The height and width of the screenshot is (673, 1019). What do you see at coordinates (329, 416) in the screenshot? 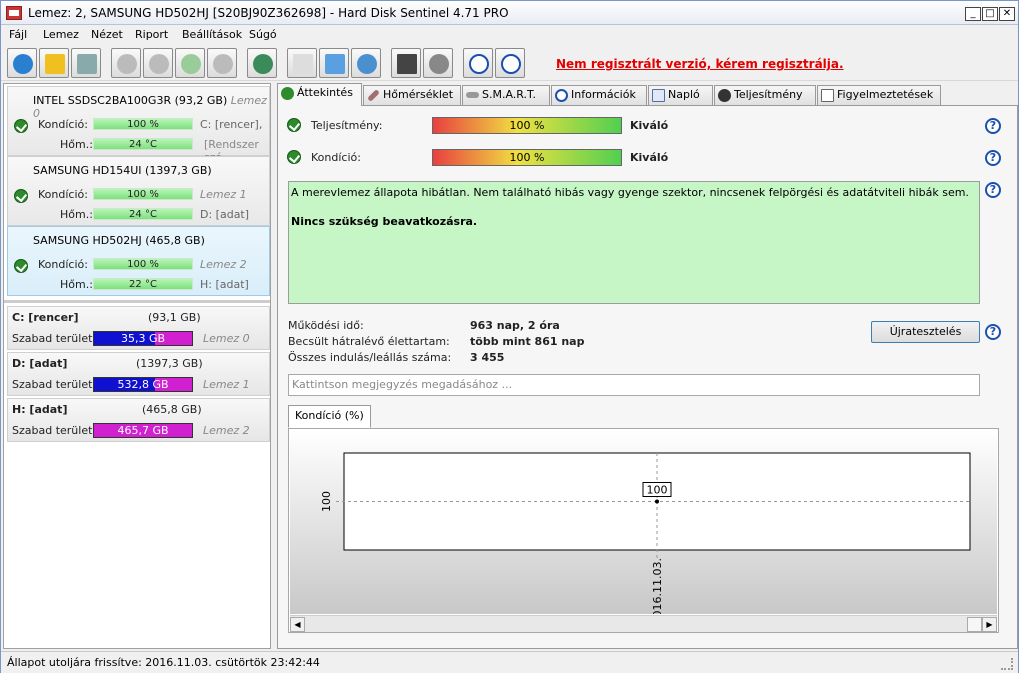
I see `chart-tab-health: Kondíció (%)` at bounding box center [329, 416].